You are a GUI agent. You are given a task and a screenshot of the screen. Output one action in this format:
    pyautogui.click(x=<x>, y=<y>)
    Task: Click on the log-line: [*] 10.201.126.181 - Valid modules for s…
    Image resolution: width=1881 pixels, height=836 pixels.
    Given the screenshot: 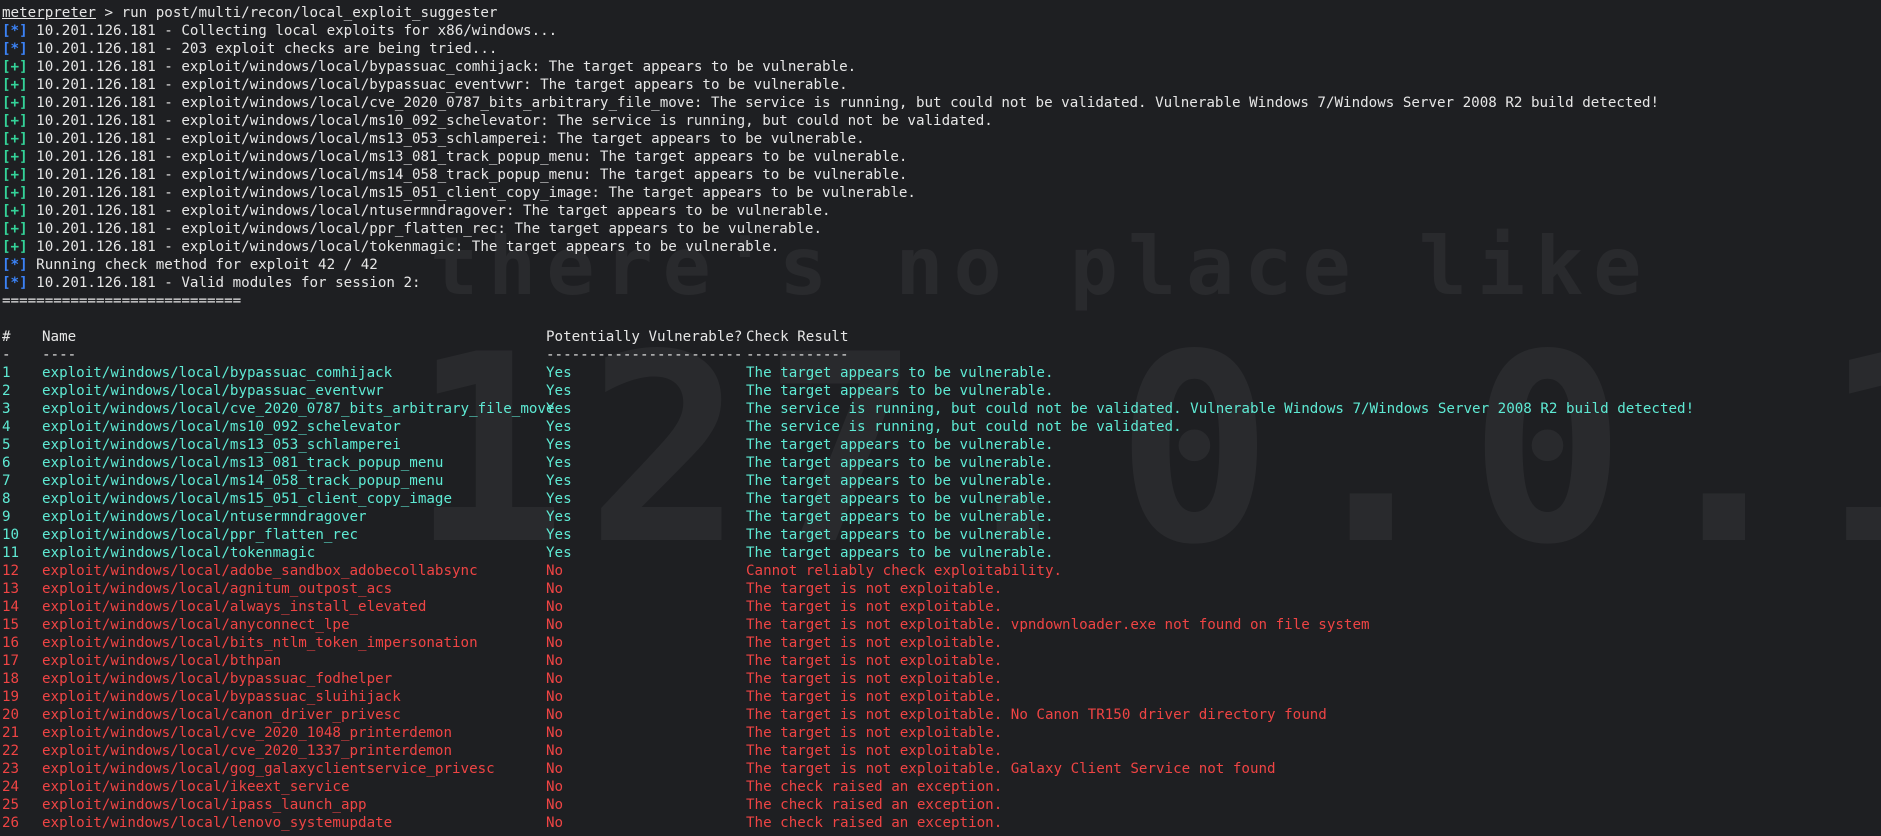 What is the action you would take?
    pyautogui.click(x=941, y=283)
    